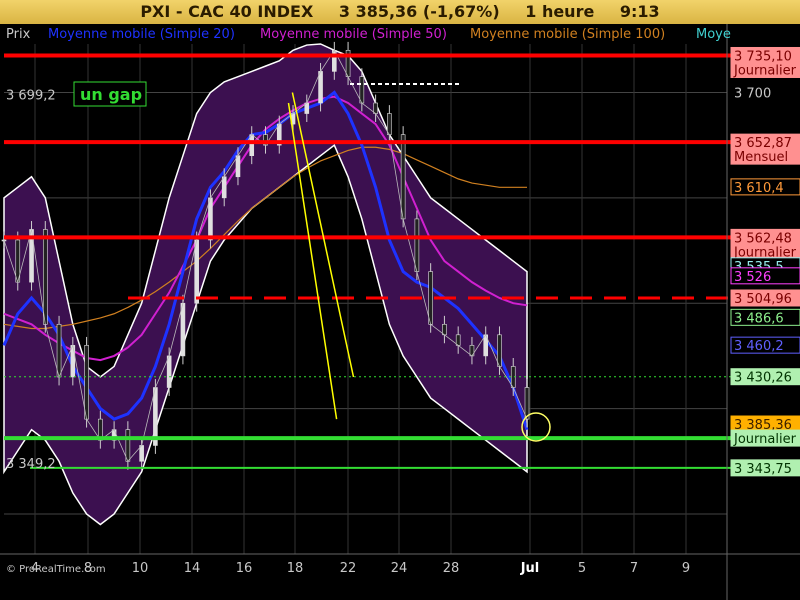  I want to click on price-label: 3 652,87, so click(763, 143).